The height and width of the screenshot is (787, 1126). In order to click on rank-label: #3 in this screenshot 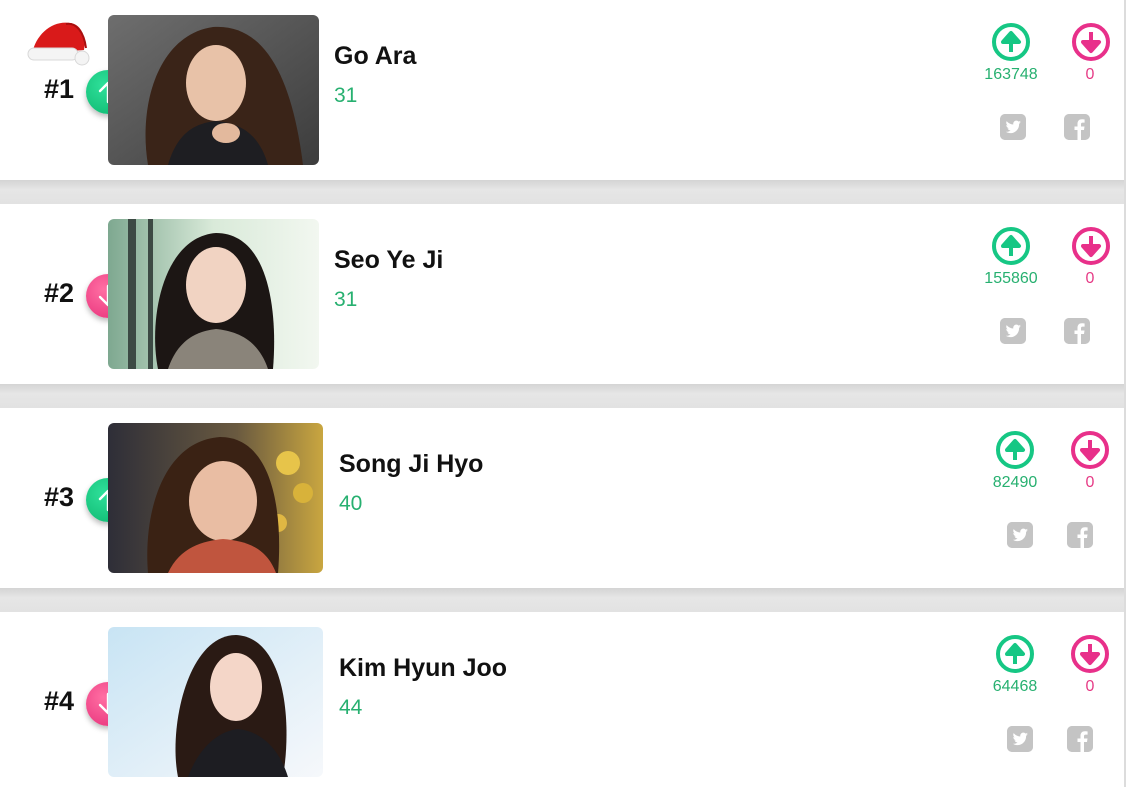, I will do `click(59, 497)`.